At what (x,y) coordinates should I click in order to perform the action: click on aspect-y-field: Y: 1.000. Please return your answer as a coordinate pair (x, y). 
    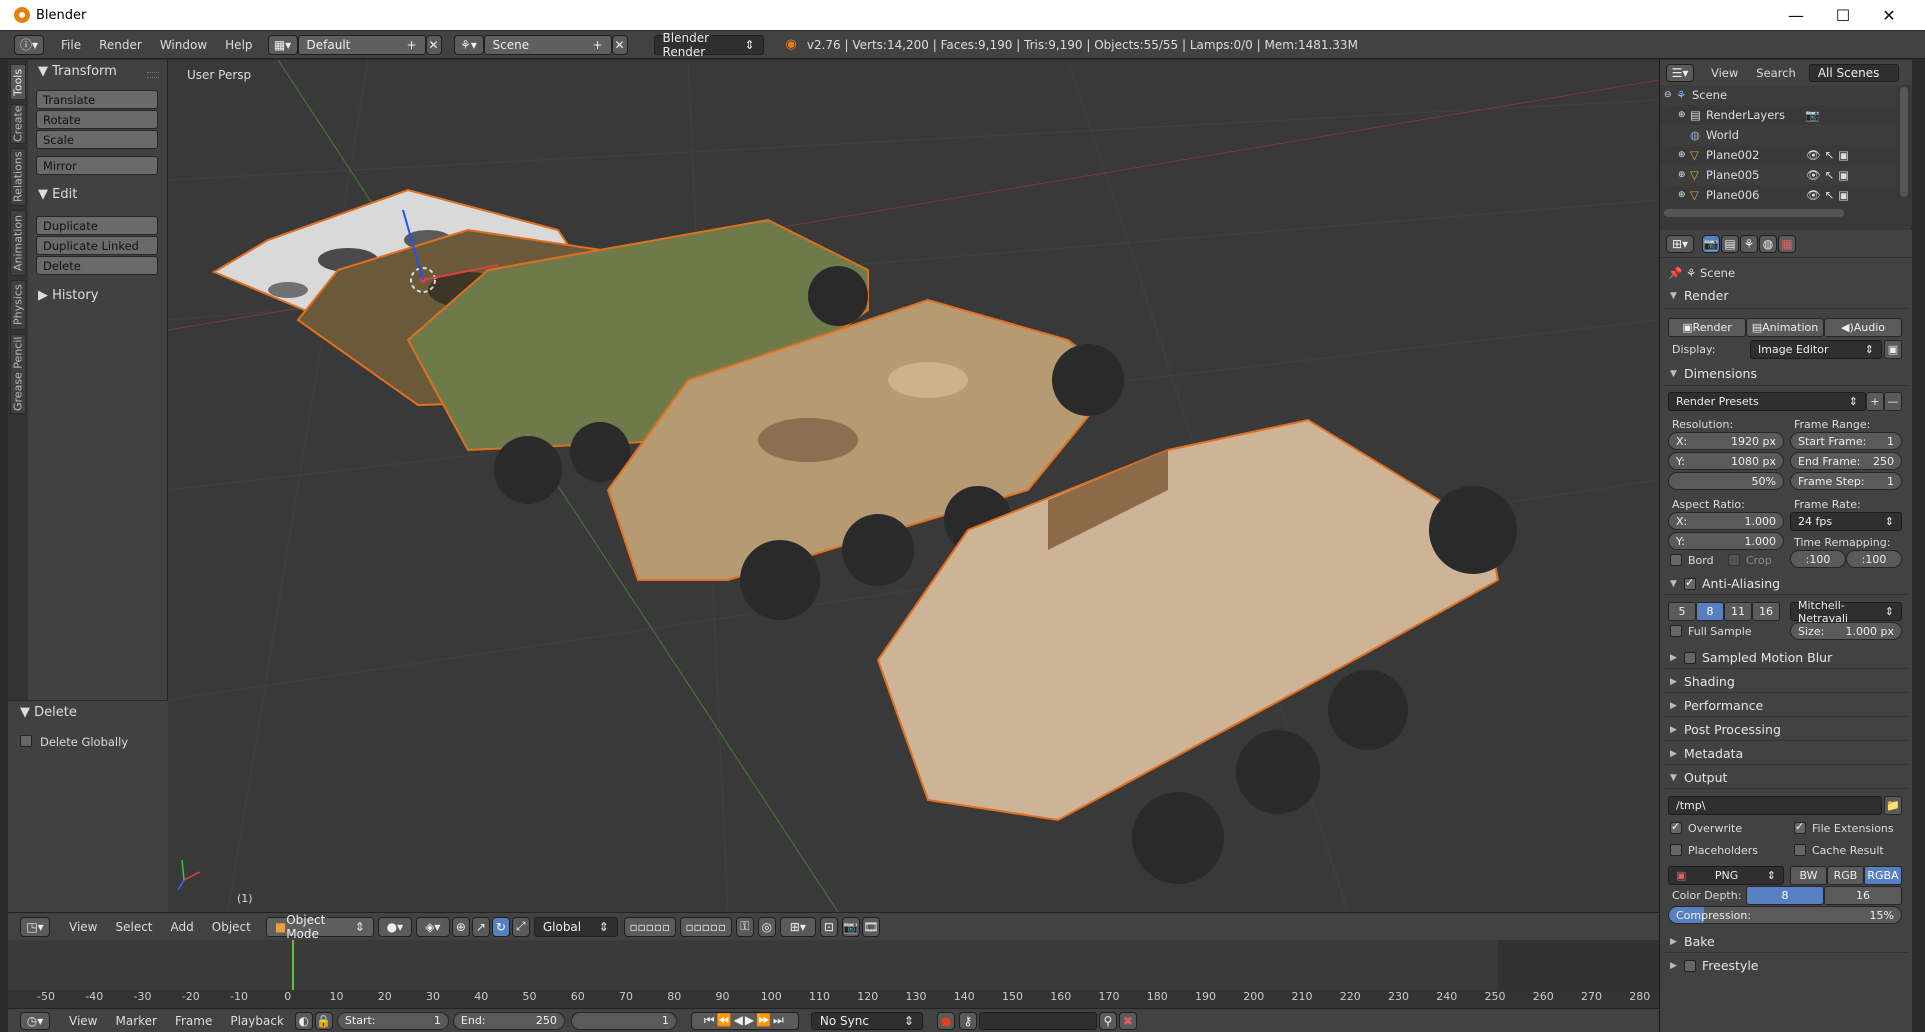
    Looking at the image, I should click on (1726, 541).